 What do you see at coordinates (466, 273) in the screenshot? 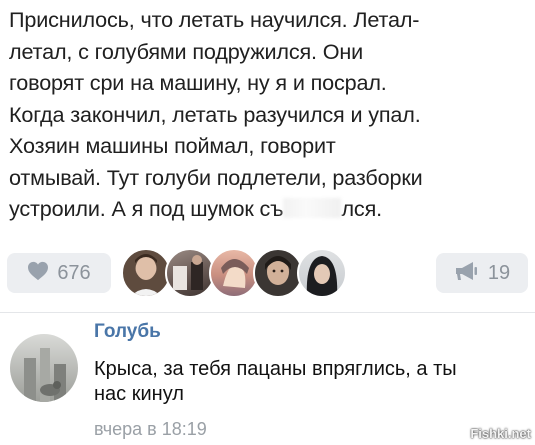
I see `megaphone-icon` at bounding box center [466, 273].